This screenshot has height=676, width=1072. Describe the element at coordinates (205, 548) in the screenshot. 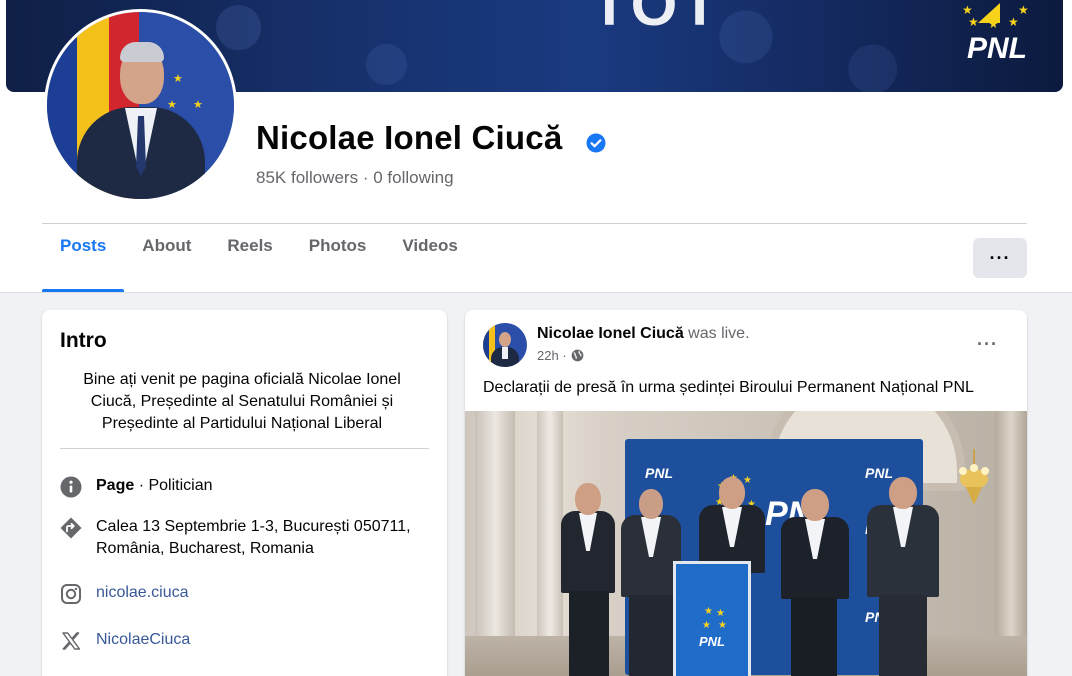

I see `address-line-2: România, Bucharest, Romania` at that location.